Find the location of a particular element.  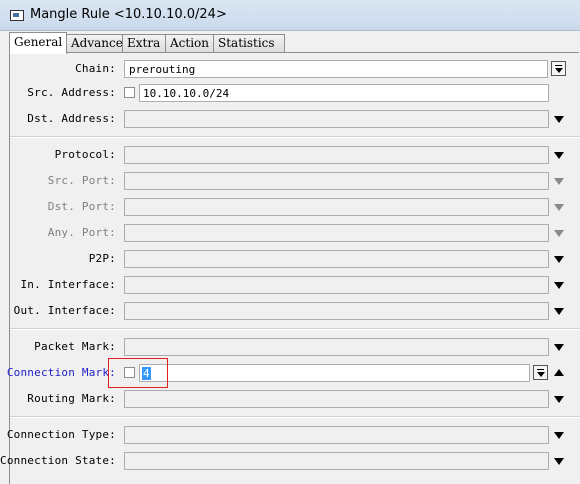

chain-dropdown-button is located at coordinates (558, 68).